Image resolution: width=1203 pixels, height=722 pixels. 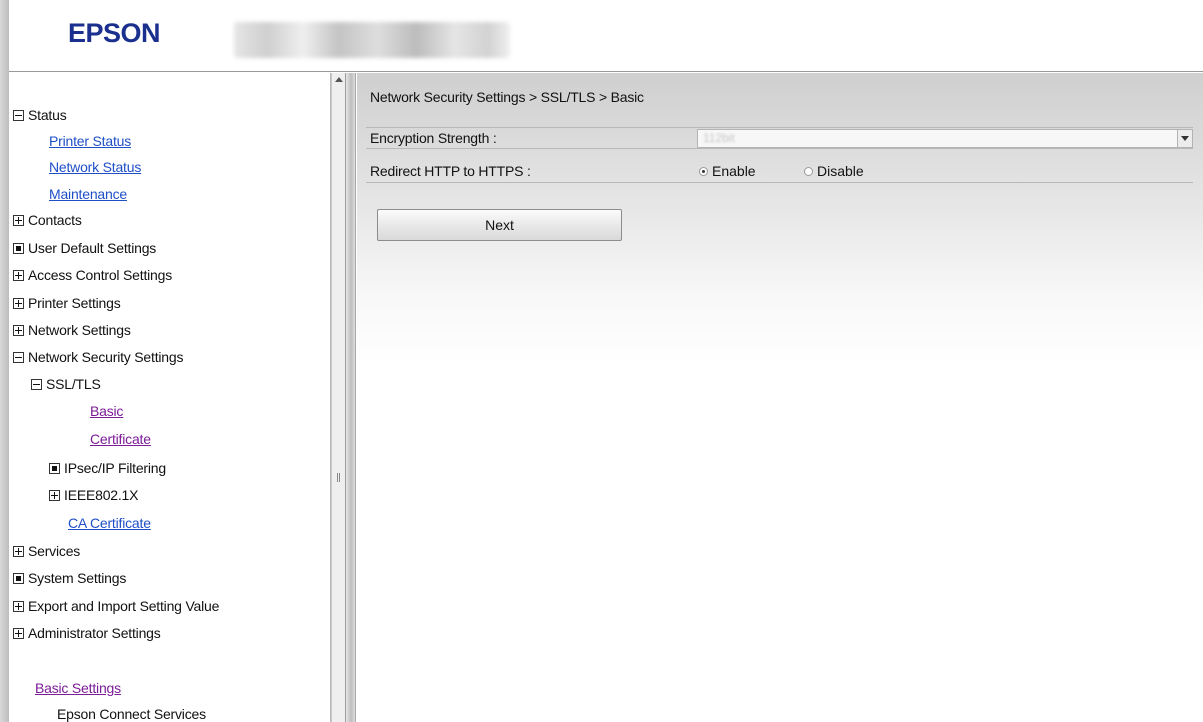 What do you see at coordinates (46, 551) in the screenshot?
I see `nav-services: Services` at bounding box center [46, 551].